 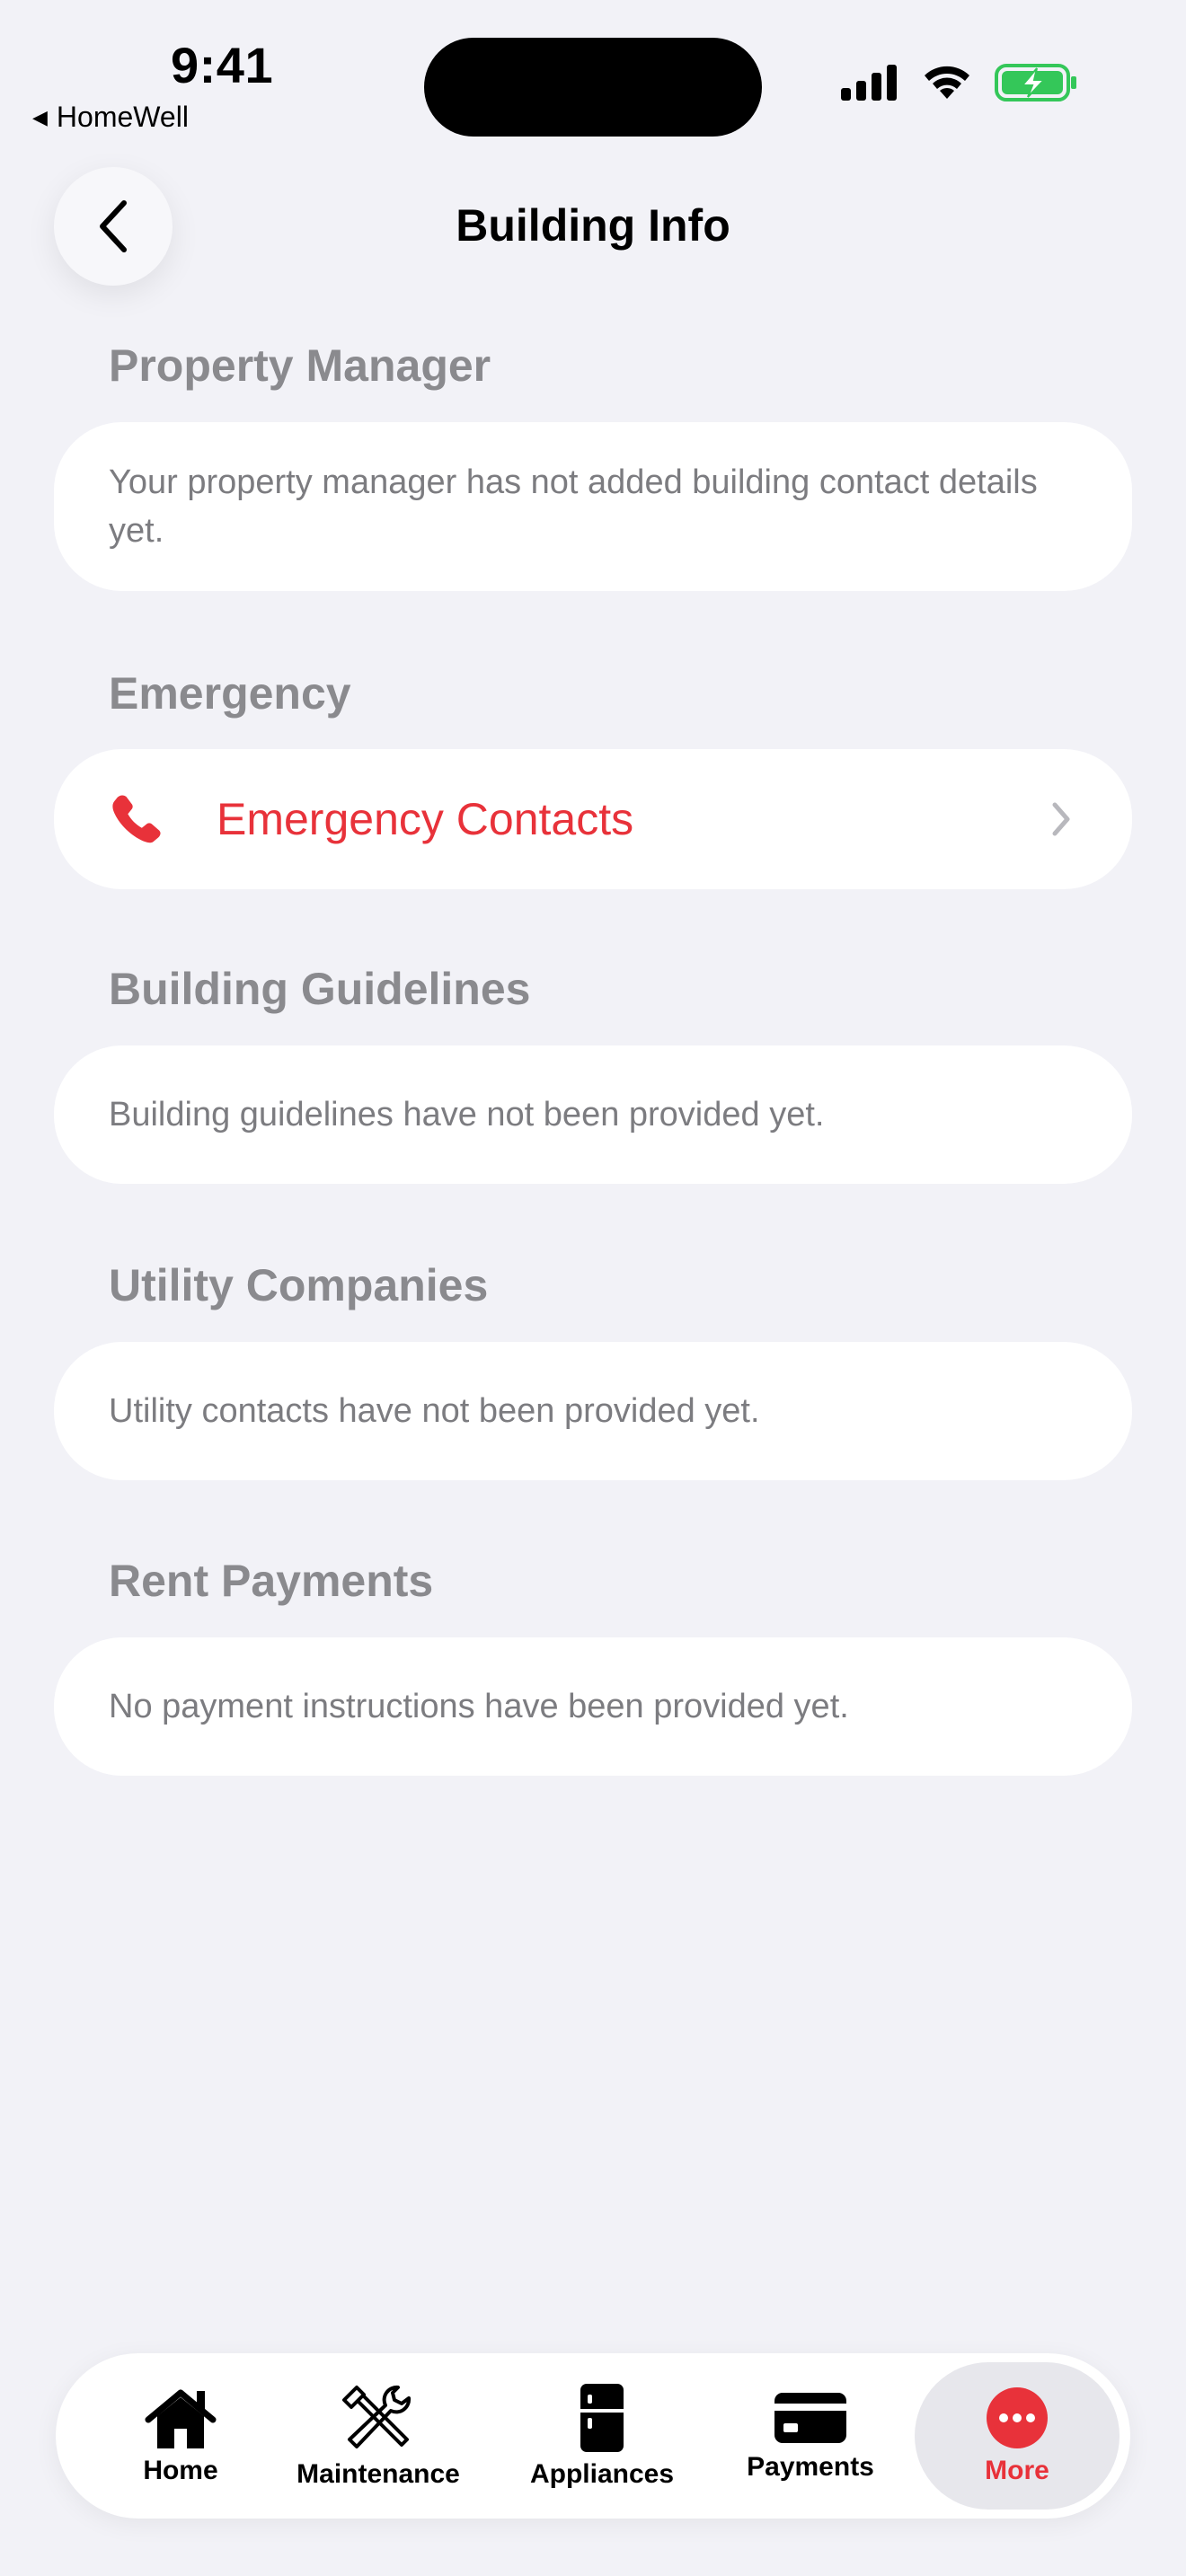 I want to click on card-icon, so click(x=810, y=2418).